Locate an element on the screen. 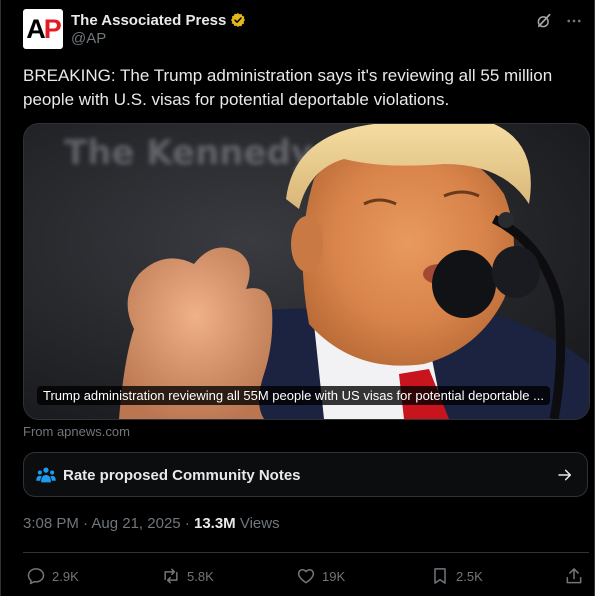 The width and height of the screenshot is (595, 596). display-name: The Associated Press is located at coordinates (148, 20).